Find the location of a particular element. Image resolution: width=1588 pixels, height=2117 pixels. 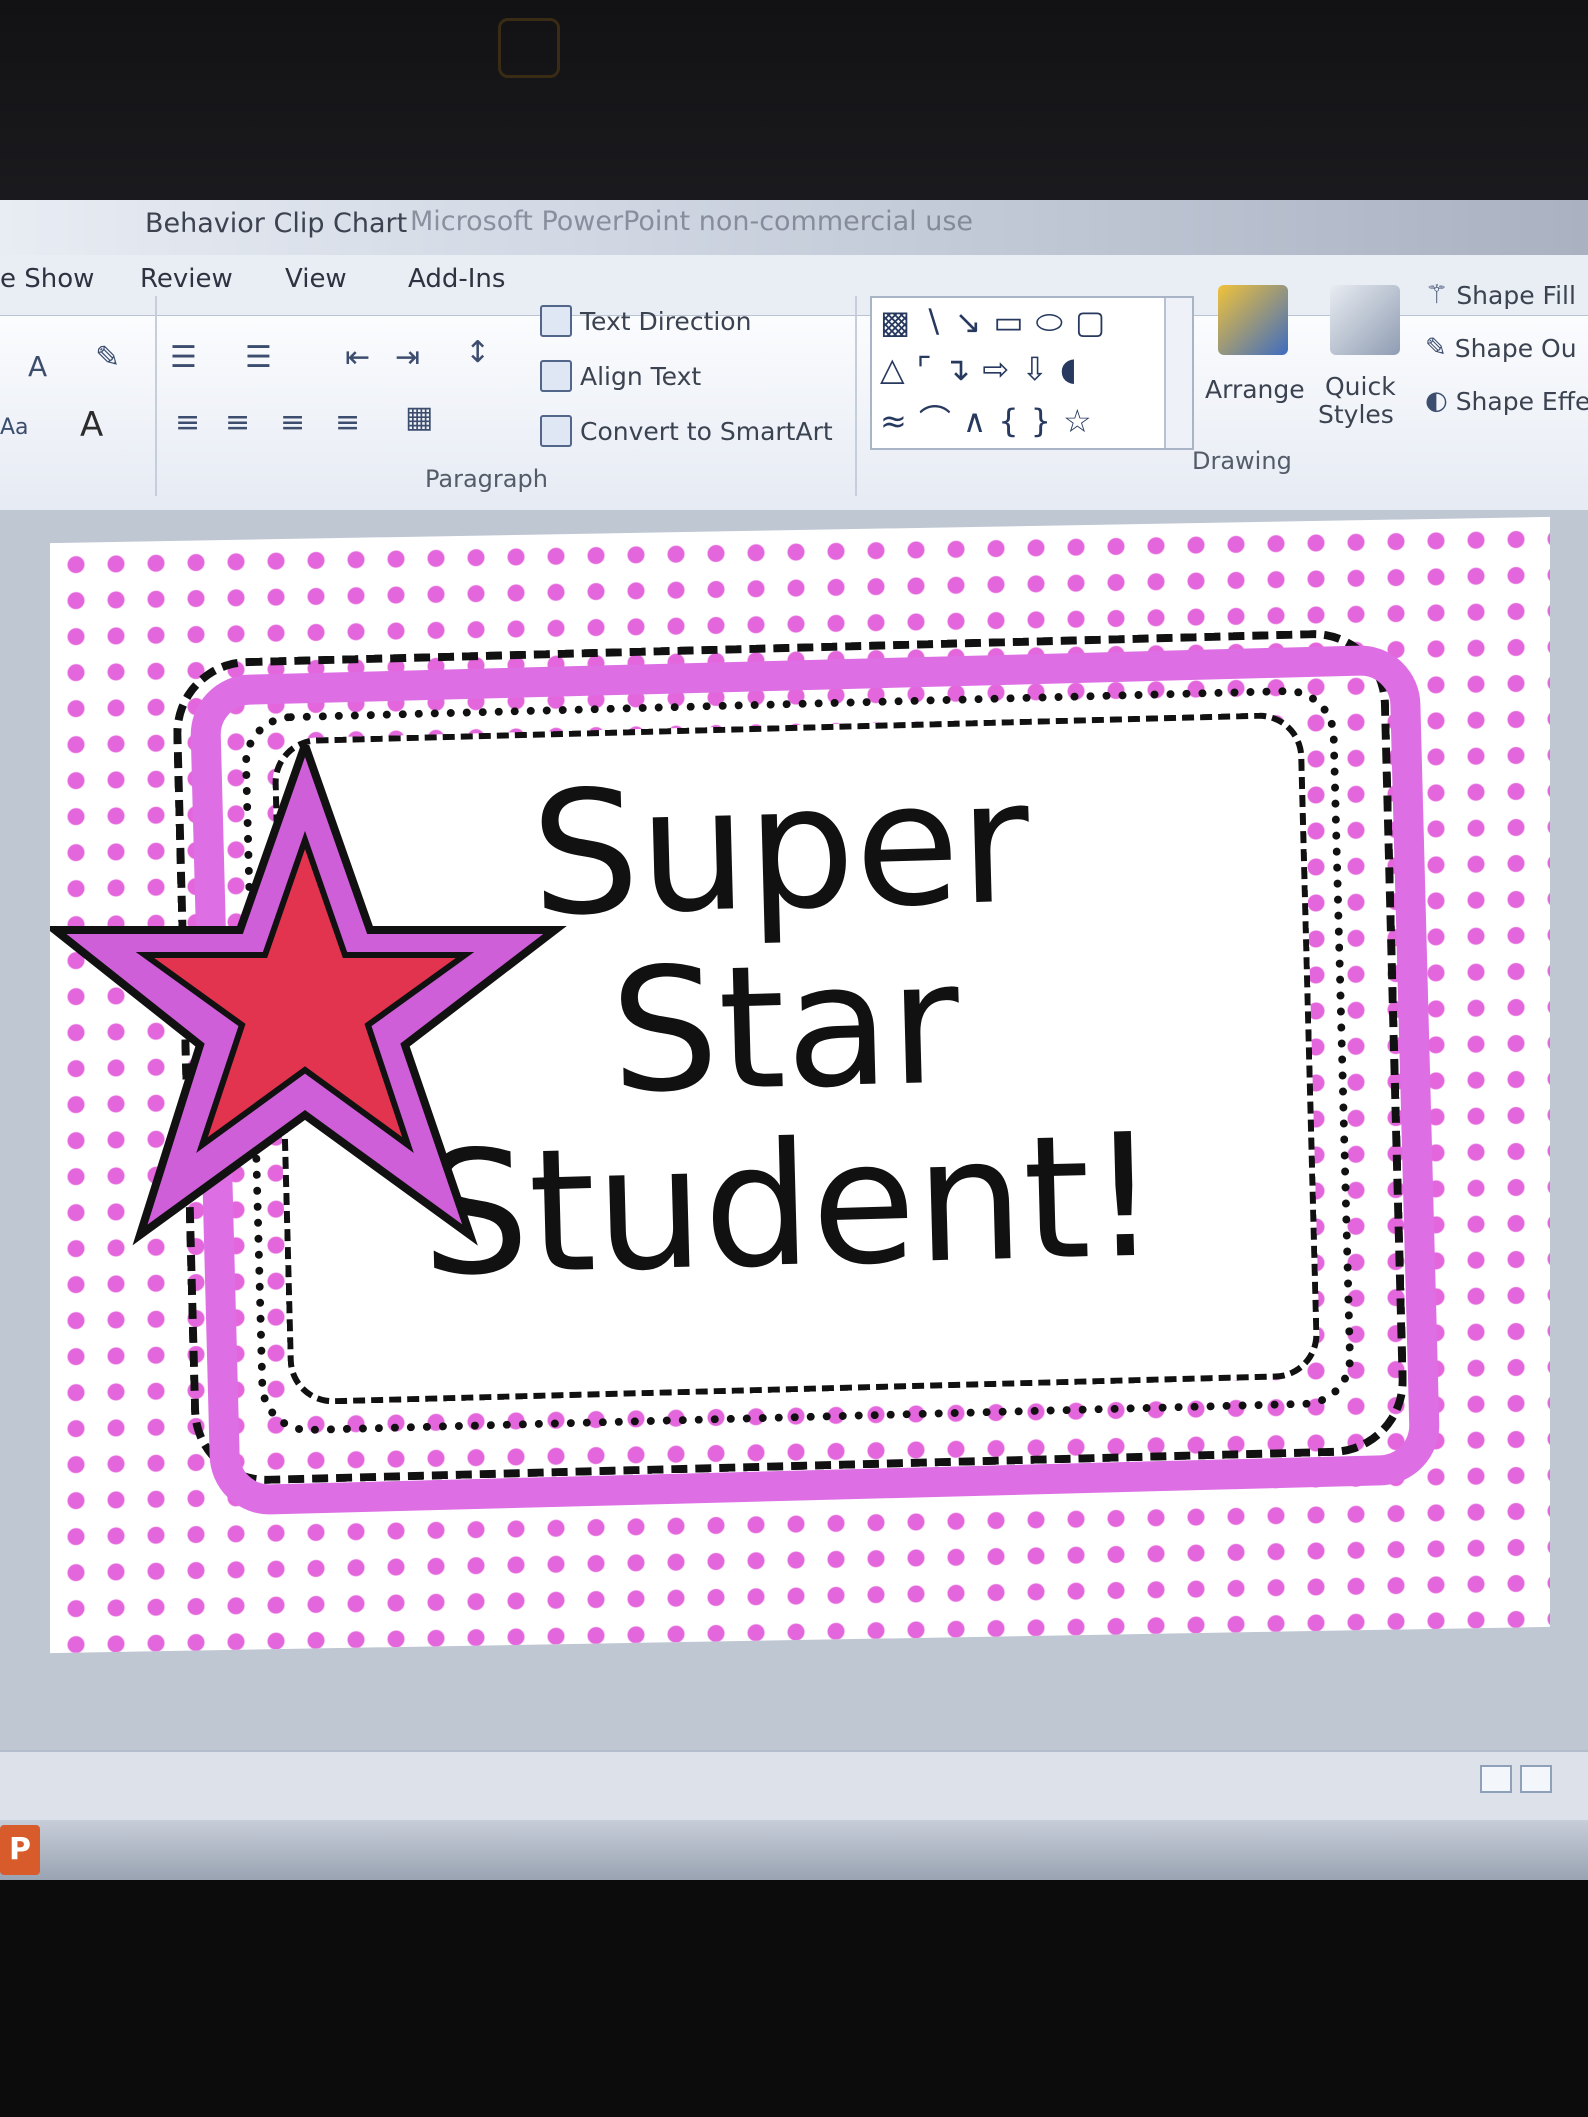

arrange-icon is located at coordinates (1253, 320).